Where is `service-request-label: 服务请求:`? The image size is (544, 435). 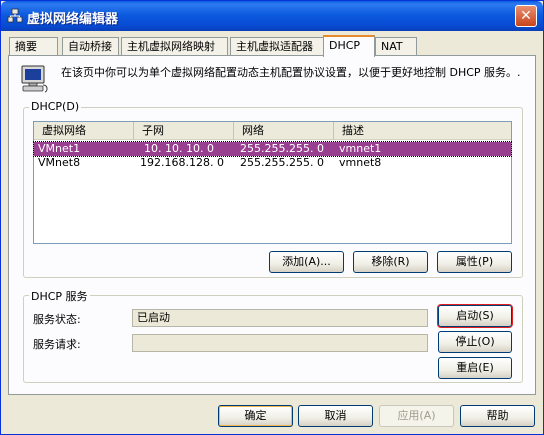
service-request-label: 服务请求: is located at coordinates (57, 344).